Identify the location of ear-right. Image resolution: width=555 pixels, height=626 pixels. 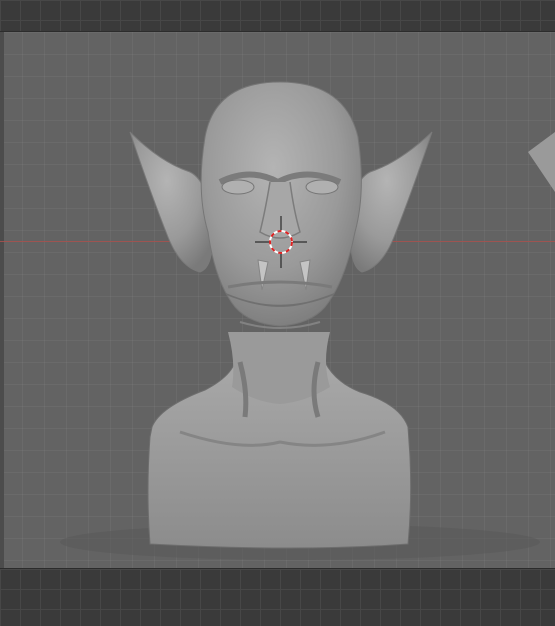
(391, 202).